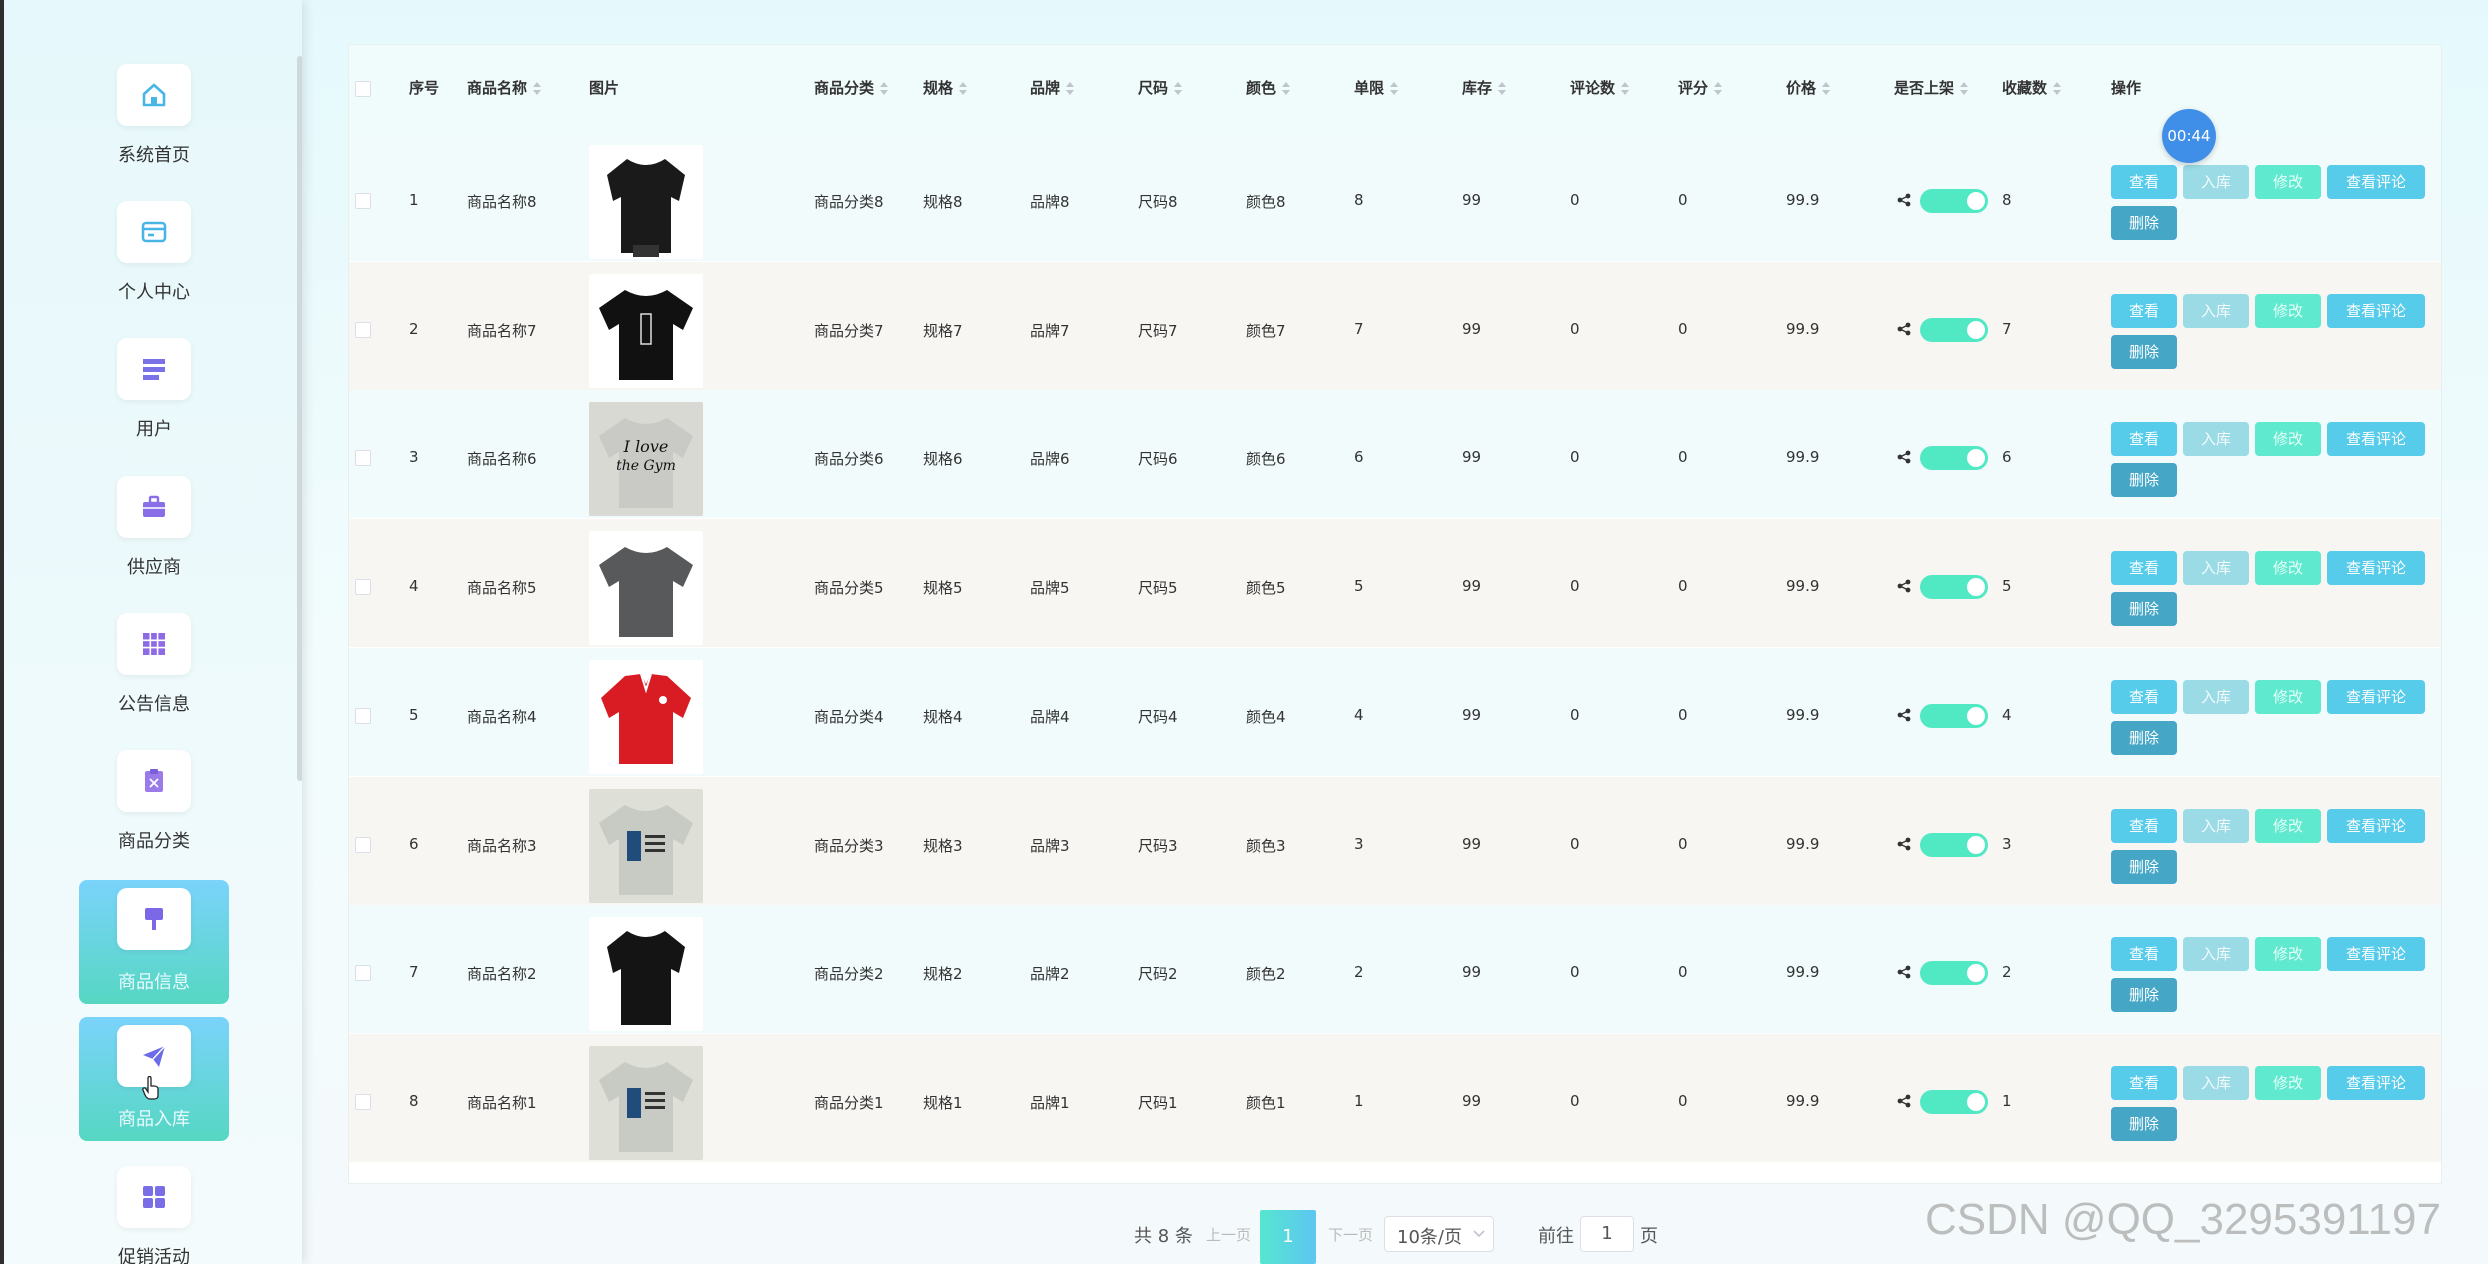  Describe the element at coordinates (154, 942) in the screenshot. I see `sidebar-item-7: 商品信息` at that location.